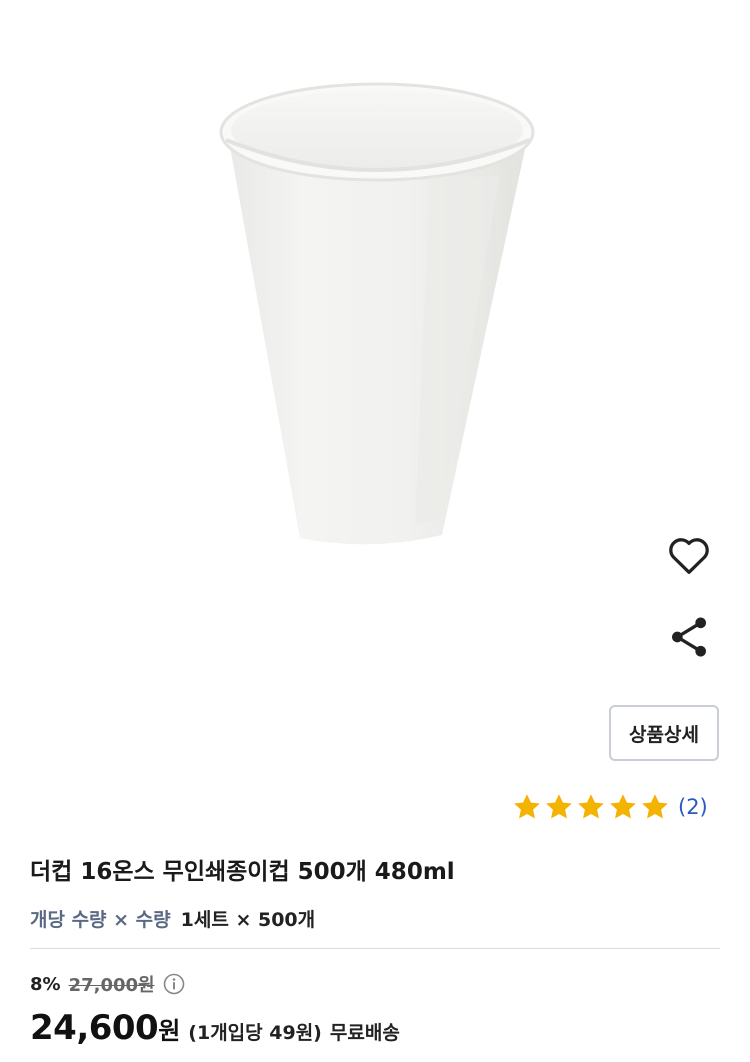  I want to click on product-detail-button: 상품상세, so click(664, 733).